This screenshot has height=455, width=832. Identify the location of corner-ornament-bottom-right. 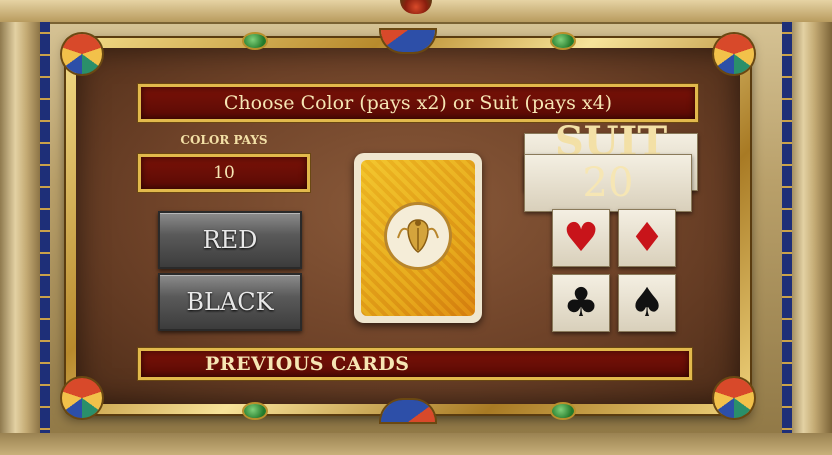
(734, 398).